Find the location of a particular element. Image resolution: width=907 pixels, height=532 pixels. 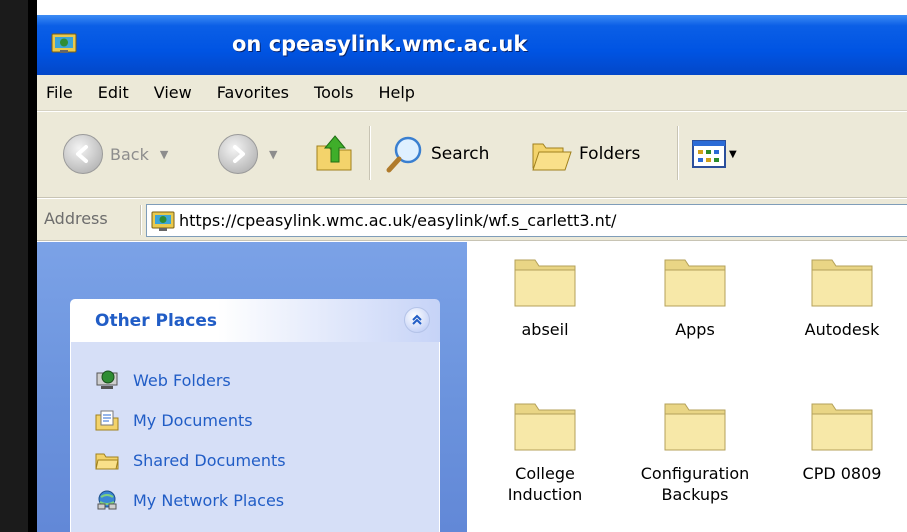

folder-item: Configuration Backups is located at coordinates (695, 449).